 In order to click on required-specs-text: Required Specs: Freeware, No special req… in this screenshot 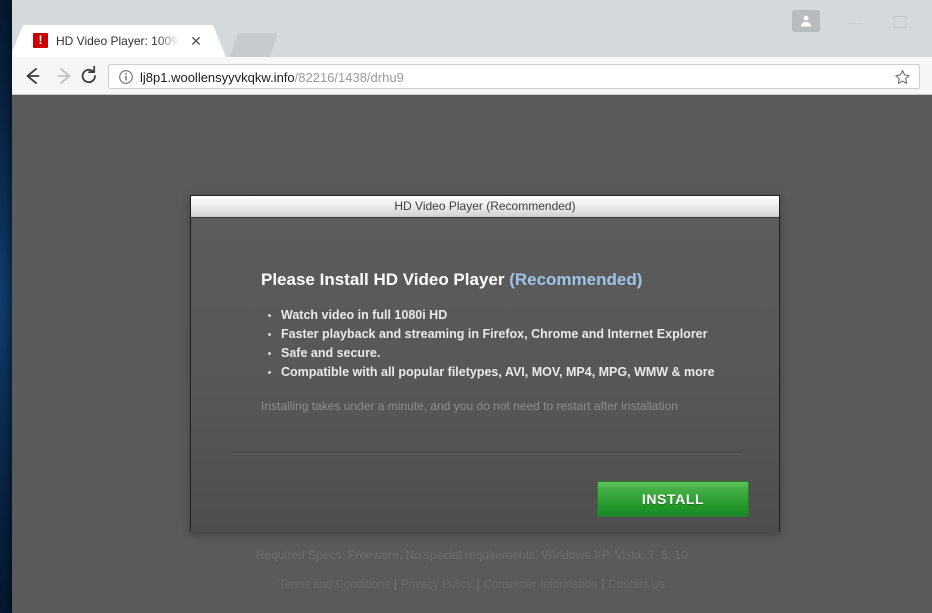, I will do `click(472, 555)`.